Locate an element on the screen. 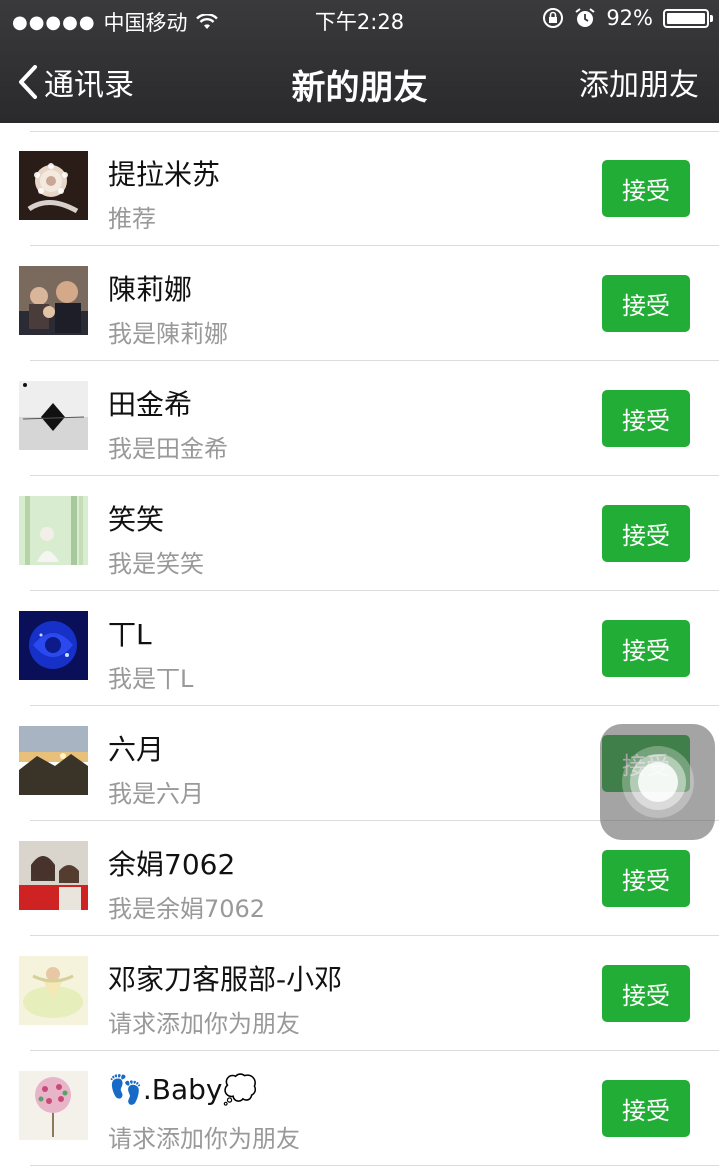 The image size is (719, 1170). friend-row: 笑笑 我是笑笑 接受 is located at coordinates (359, 533).